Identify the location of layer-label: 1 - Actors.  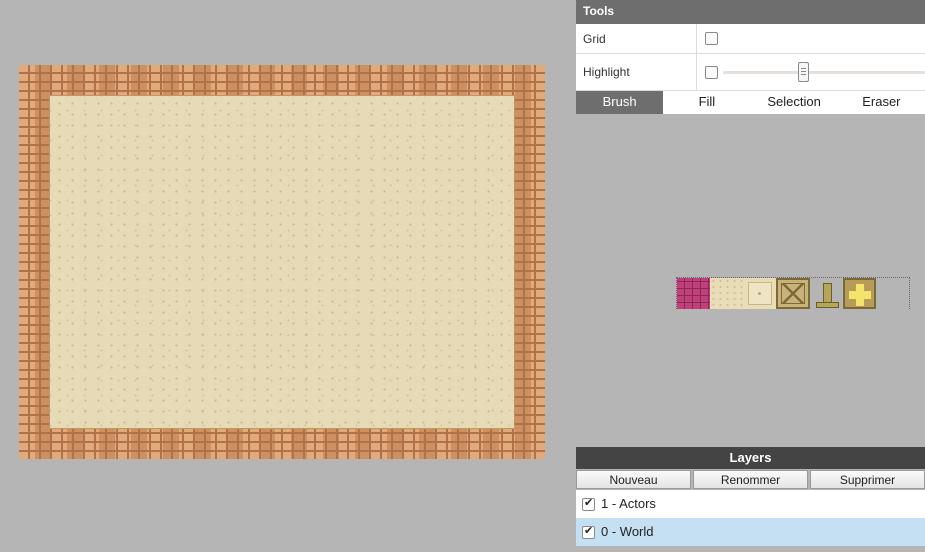
(628, 503).